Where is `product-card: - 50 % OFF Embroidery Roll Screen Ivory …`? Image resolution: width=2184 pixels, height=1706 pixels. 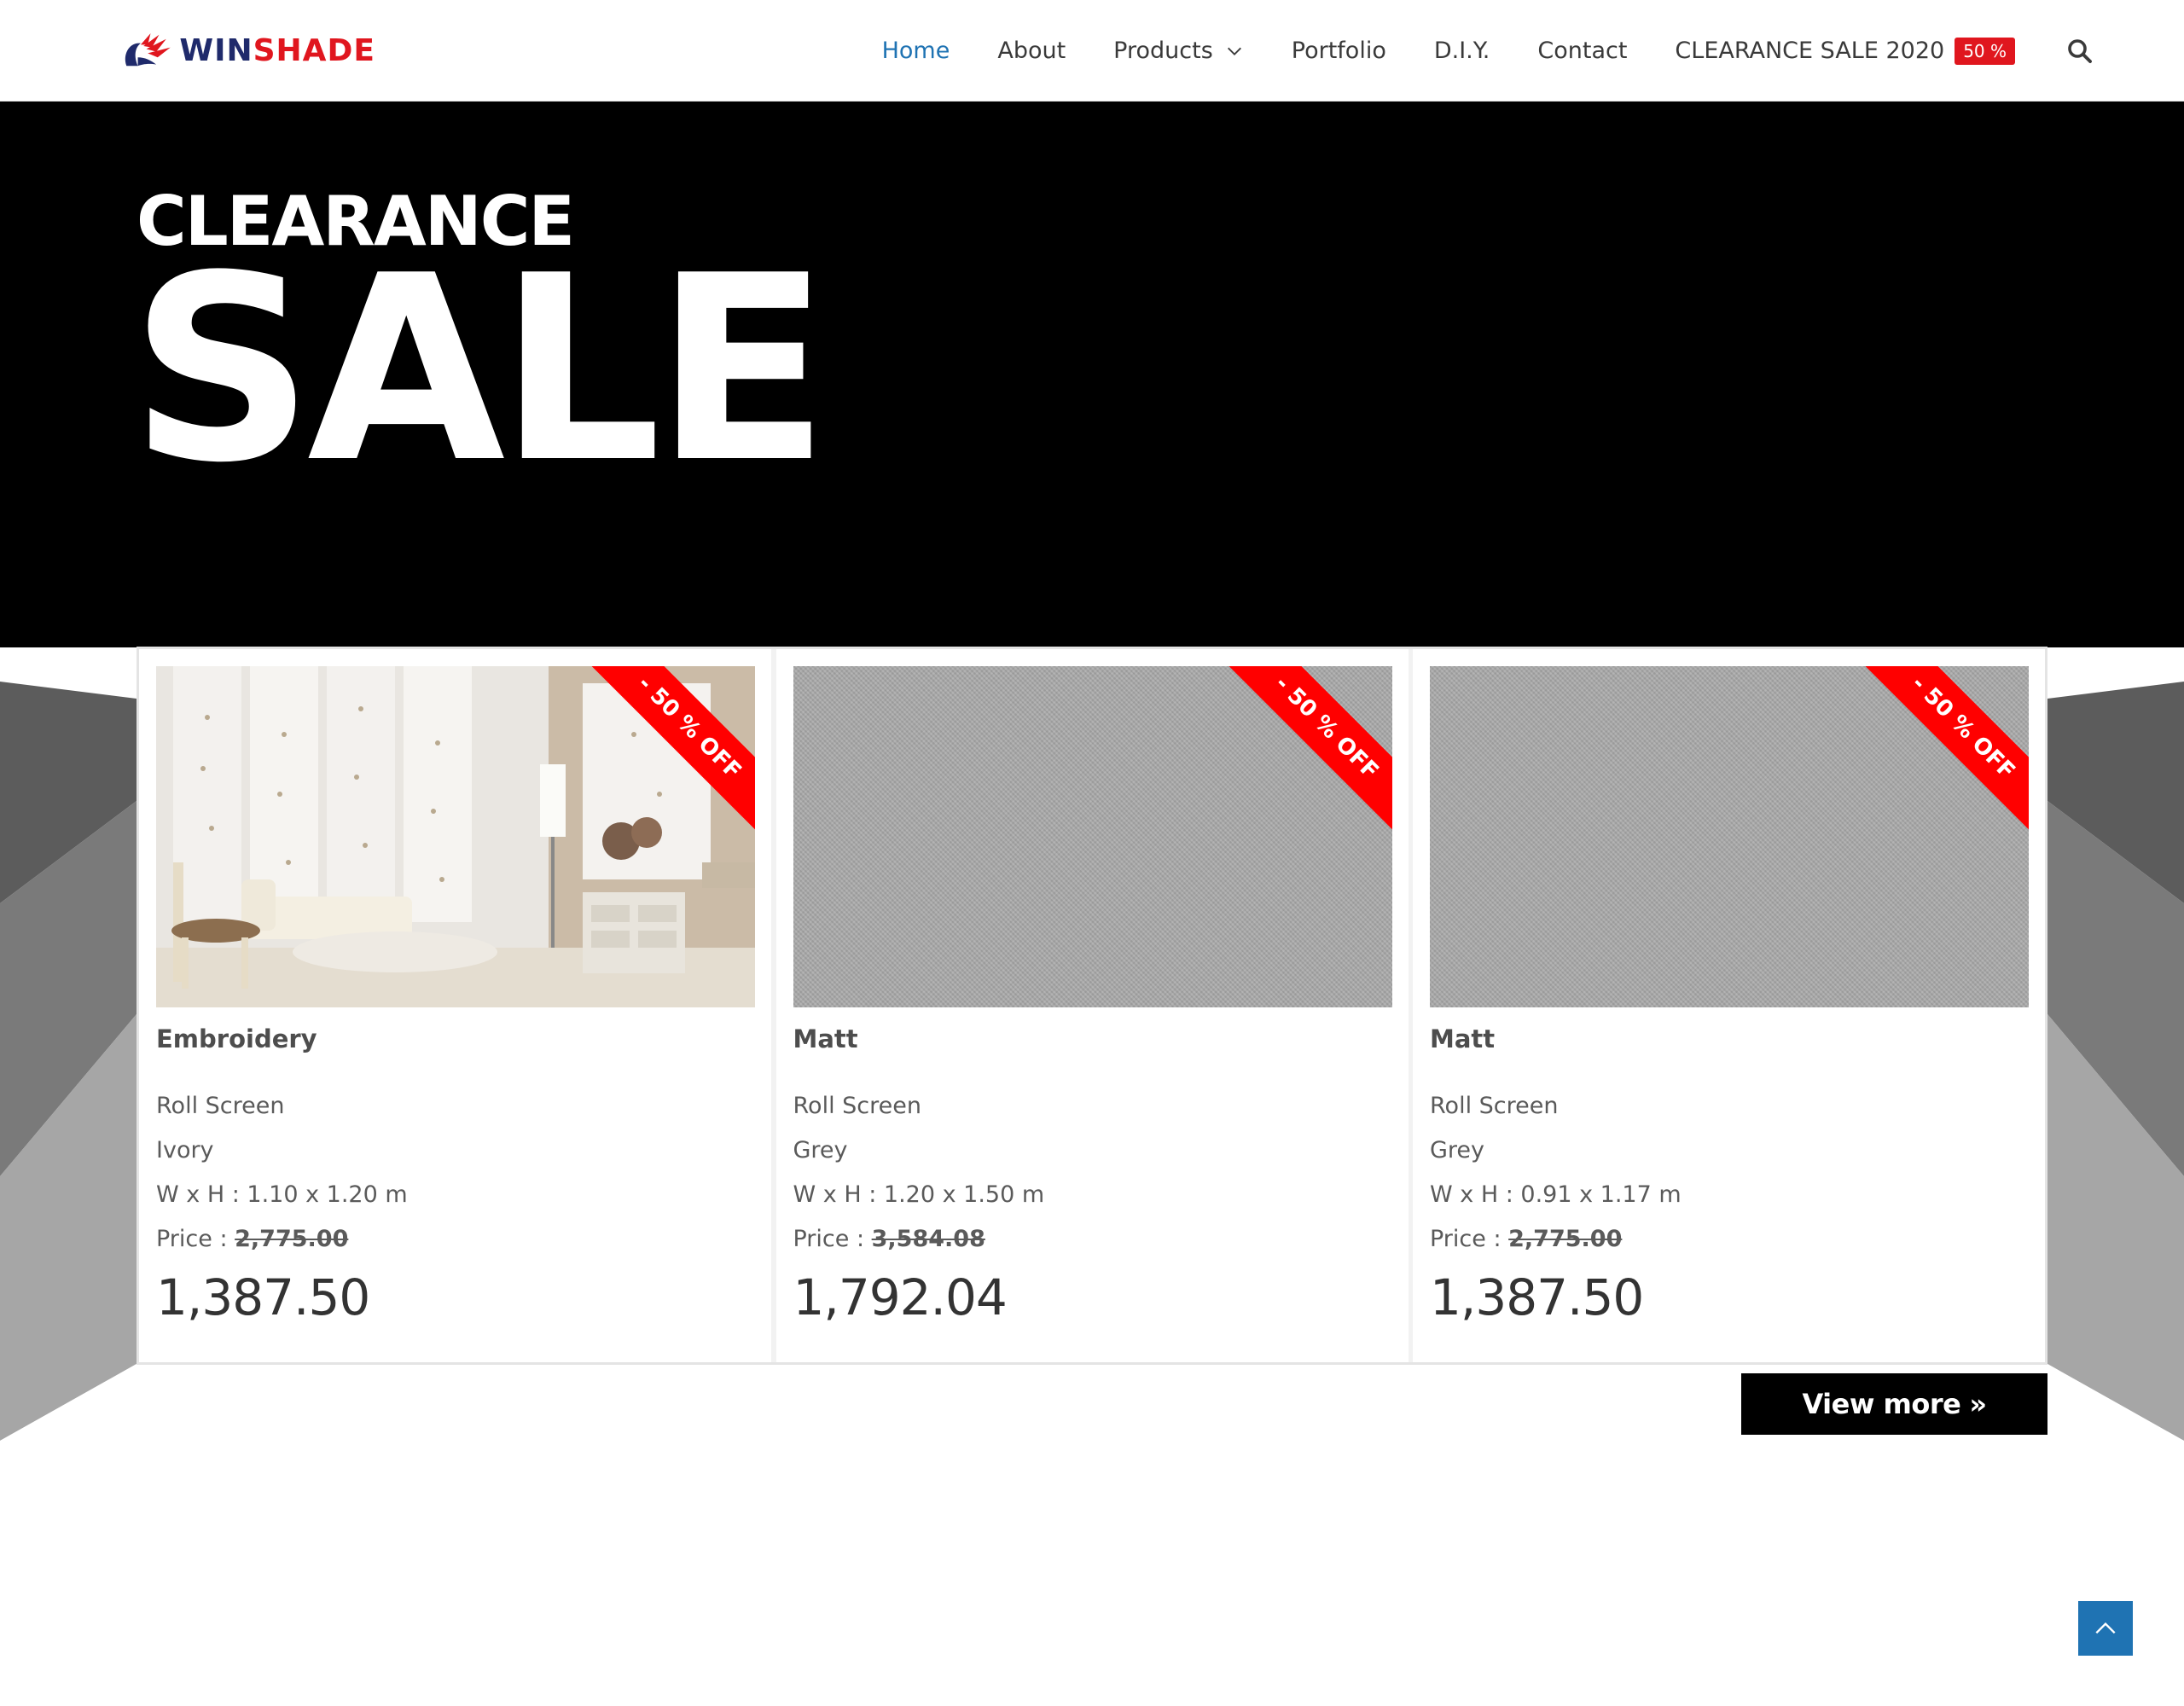 product-card: - 50 % OFF Embroidery Roll Screen Ivory … is located at coordinates (455, 1006).